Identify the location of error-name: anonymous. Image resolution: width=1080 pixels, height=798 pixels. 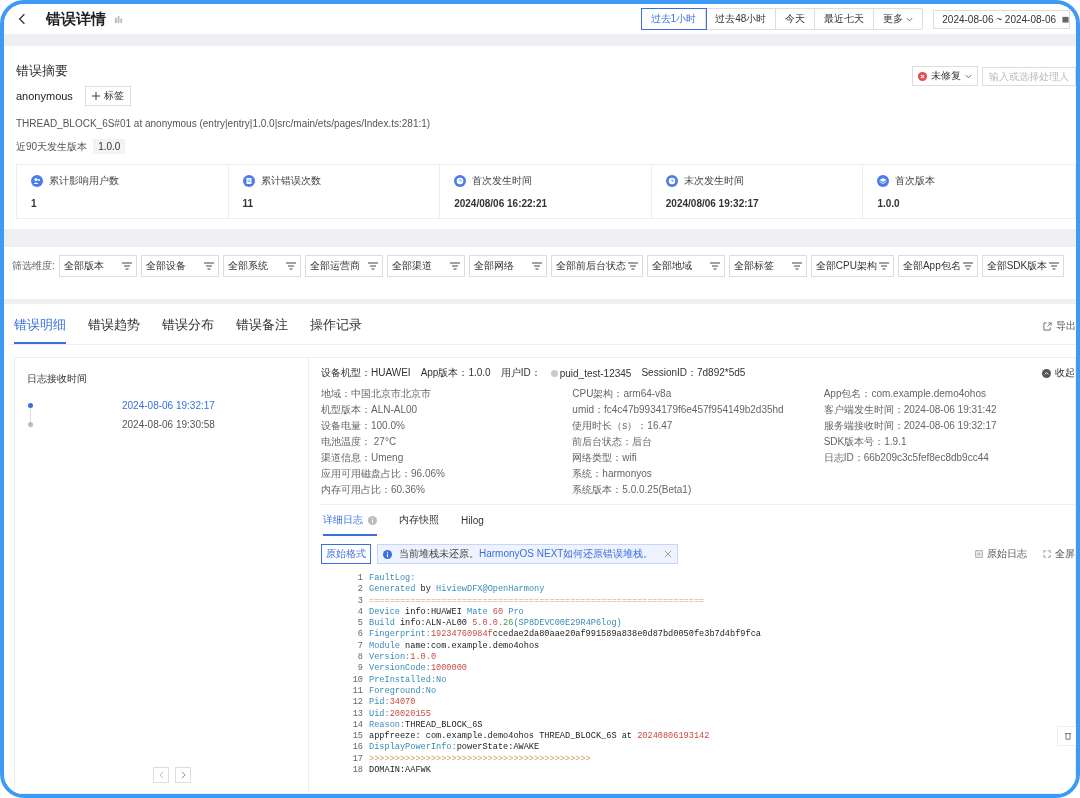
(44, 96).